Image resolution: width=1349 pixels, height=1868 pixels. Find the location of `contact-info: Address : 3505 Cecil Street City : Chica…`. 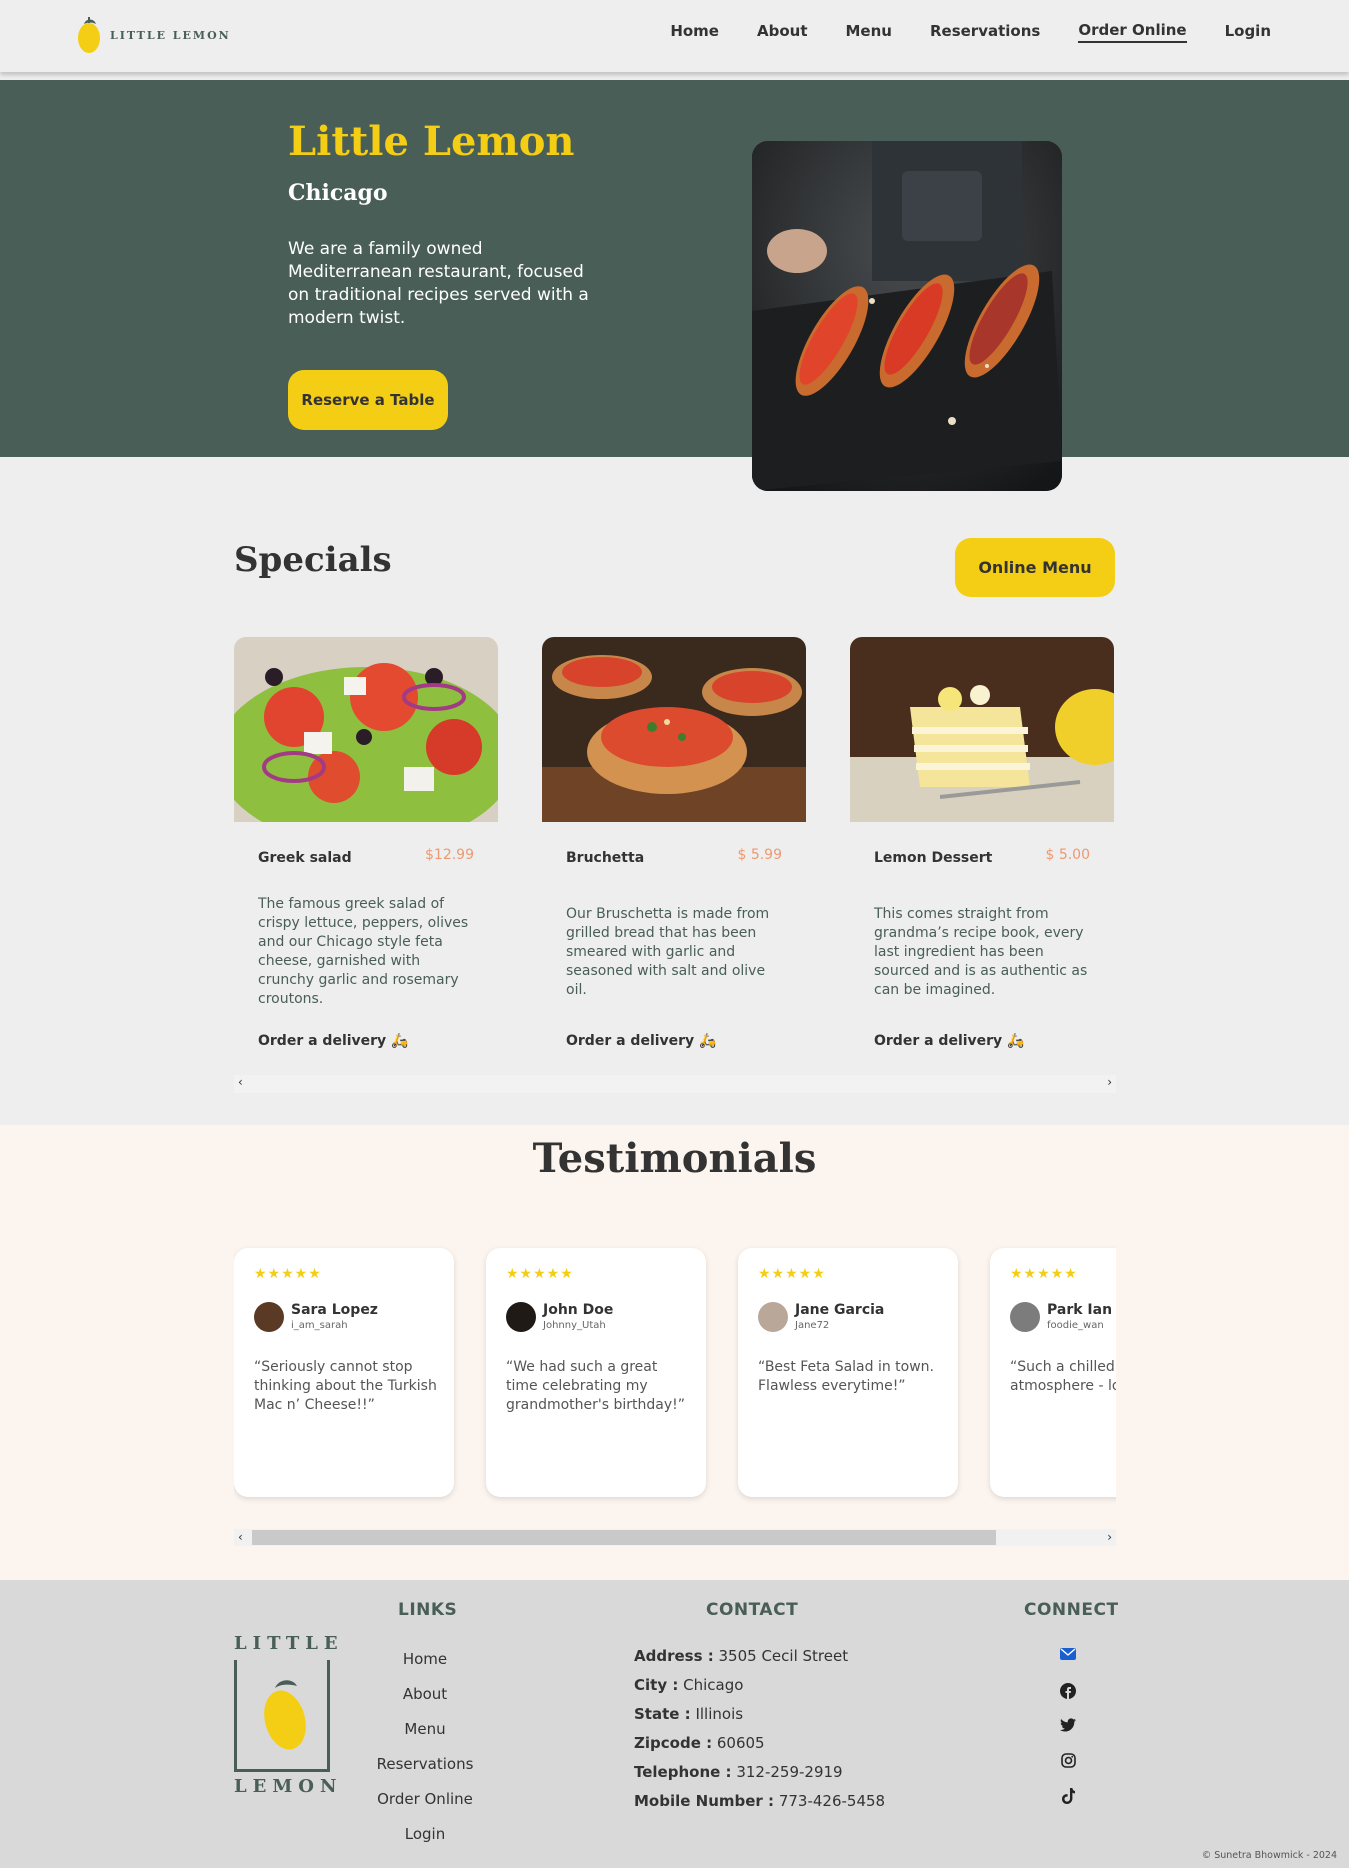

contact-info: Address : 3505 Cecil Street City : Chica… is located at coordinates (759, 1732).